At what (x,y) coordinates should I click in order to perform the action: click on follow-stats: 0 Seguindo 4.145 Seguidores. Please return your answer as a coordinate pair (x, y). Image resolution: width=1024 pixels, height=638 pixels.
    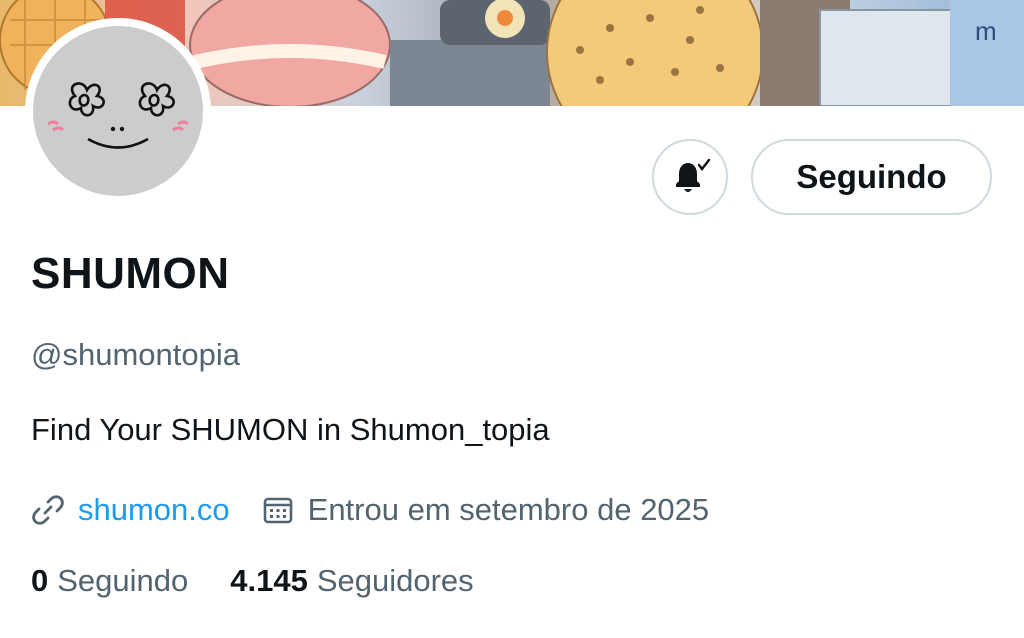
    Looking at the image, I should click on (252, 581).